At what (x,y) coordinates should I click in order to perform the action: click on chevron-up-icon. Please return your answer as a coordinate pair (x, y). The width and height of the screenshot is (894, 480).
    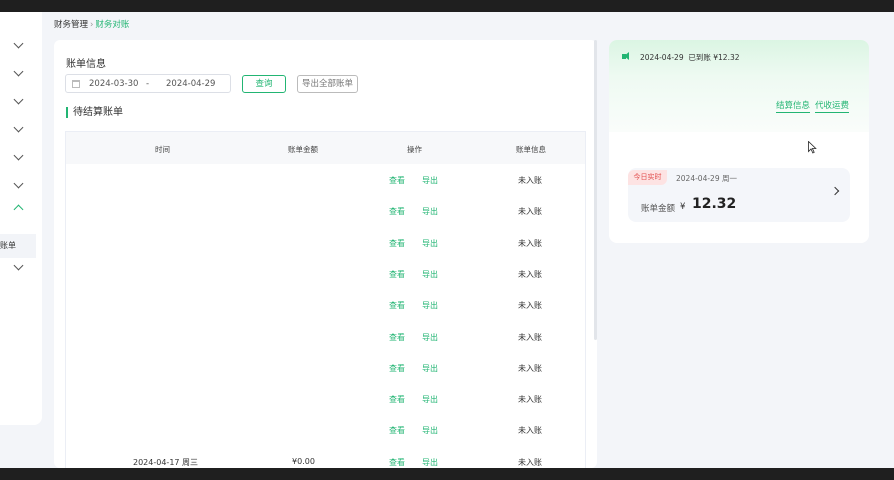
    Looking at the image, I should click on (18, 209).